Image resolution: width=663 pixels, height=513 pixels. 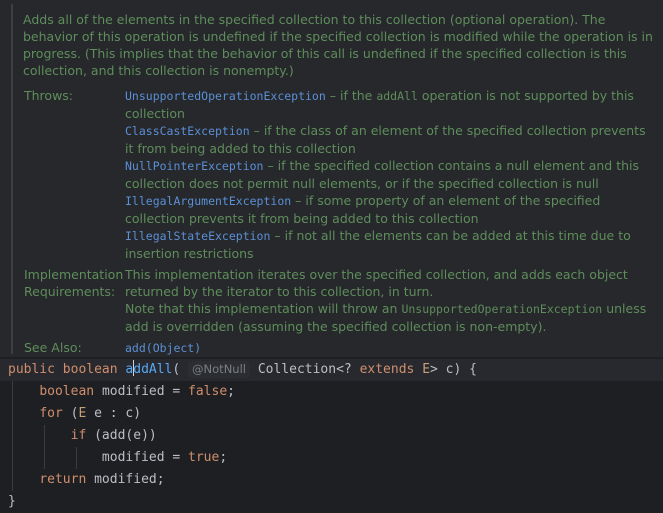 What do you see at coordinates (208, 201) in the screenshot?
I see `exception-link: IllegalArgumentException` at bounding box center [208, 201].